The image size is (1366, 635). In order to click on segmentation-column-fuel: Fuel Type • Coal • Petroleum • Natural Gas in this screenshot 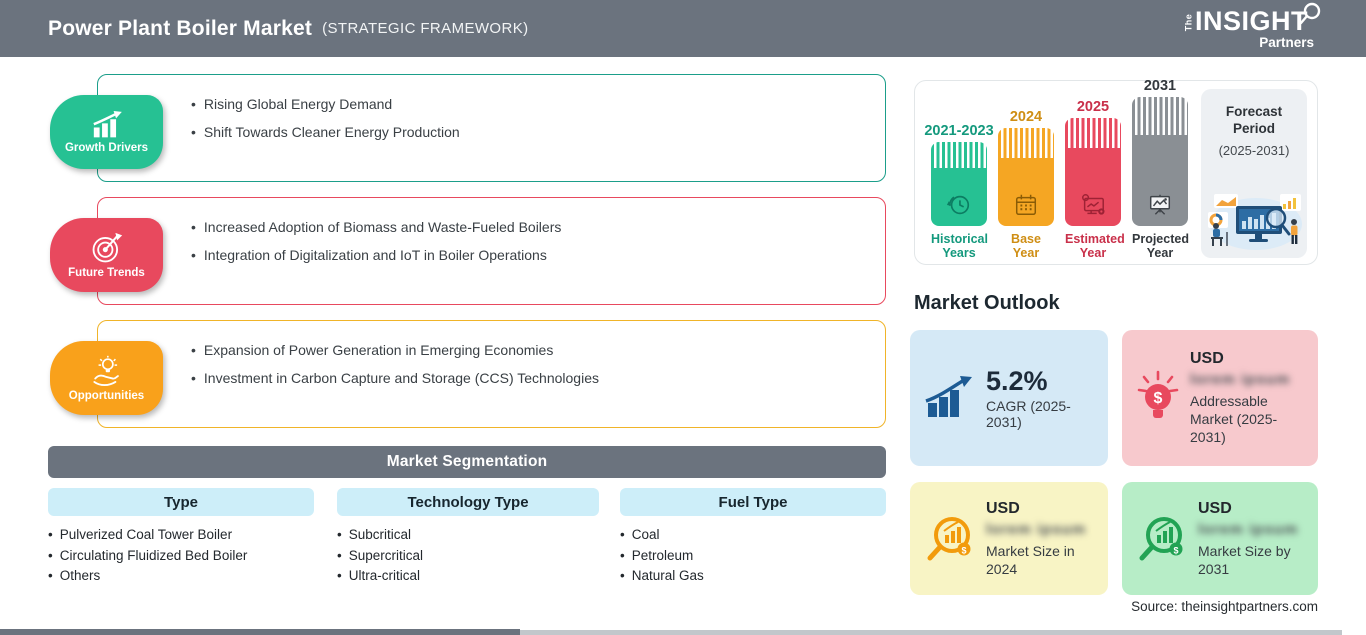, I will do `click(753, 537)`.